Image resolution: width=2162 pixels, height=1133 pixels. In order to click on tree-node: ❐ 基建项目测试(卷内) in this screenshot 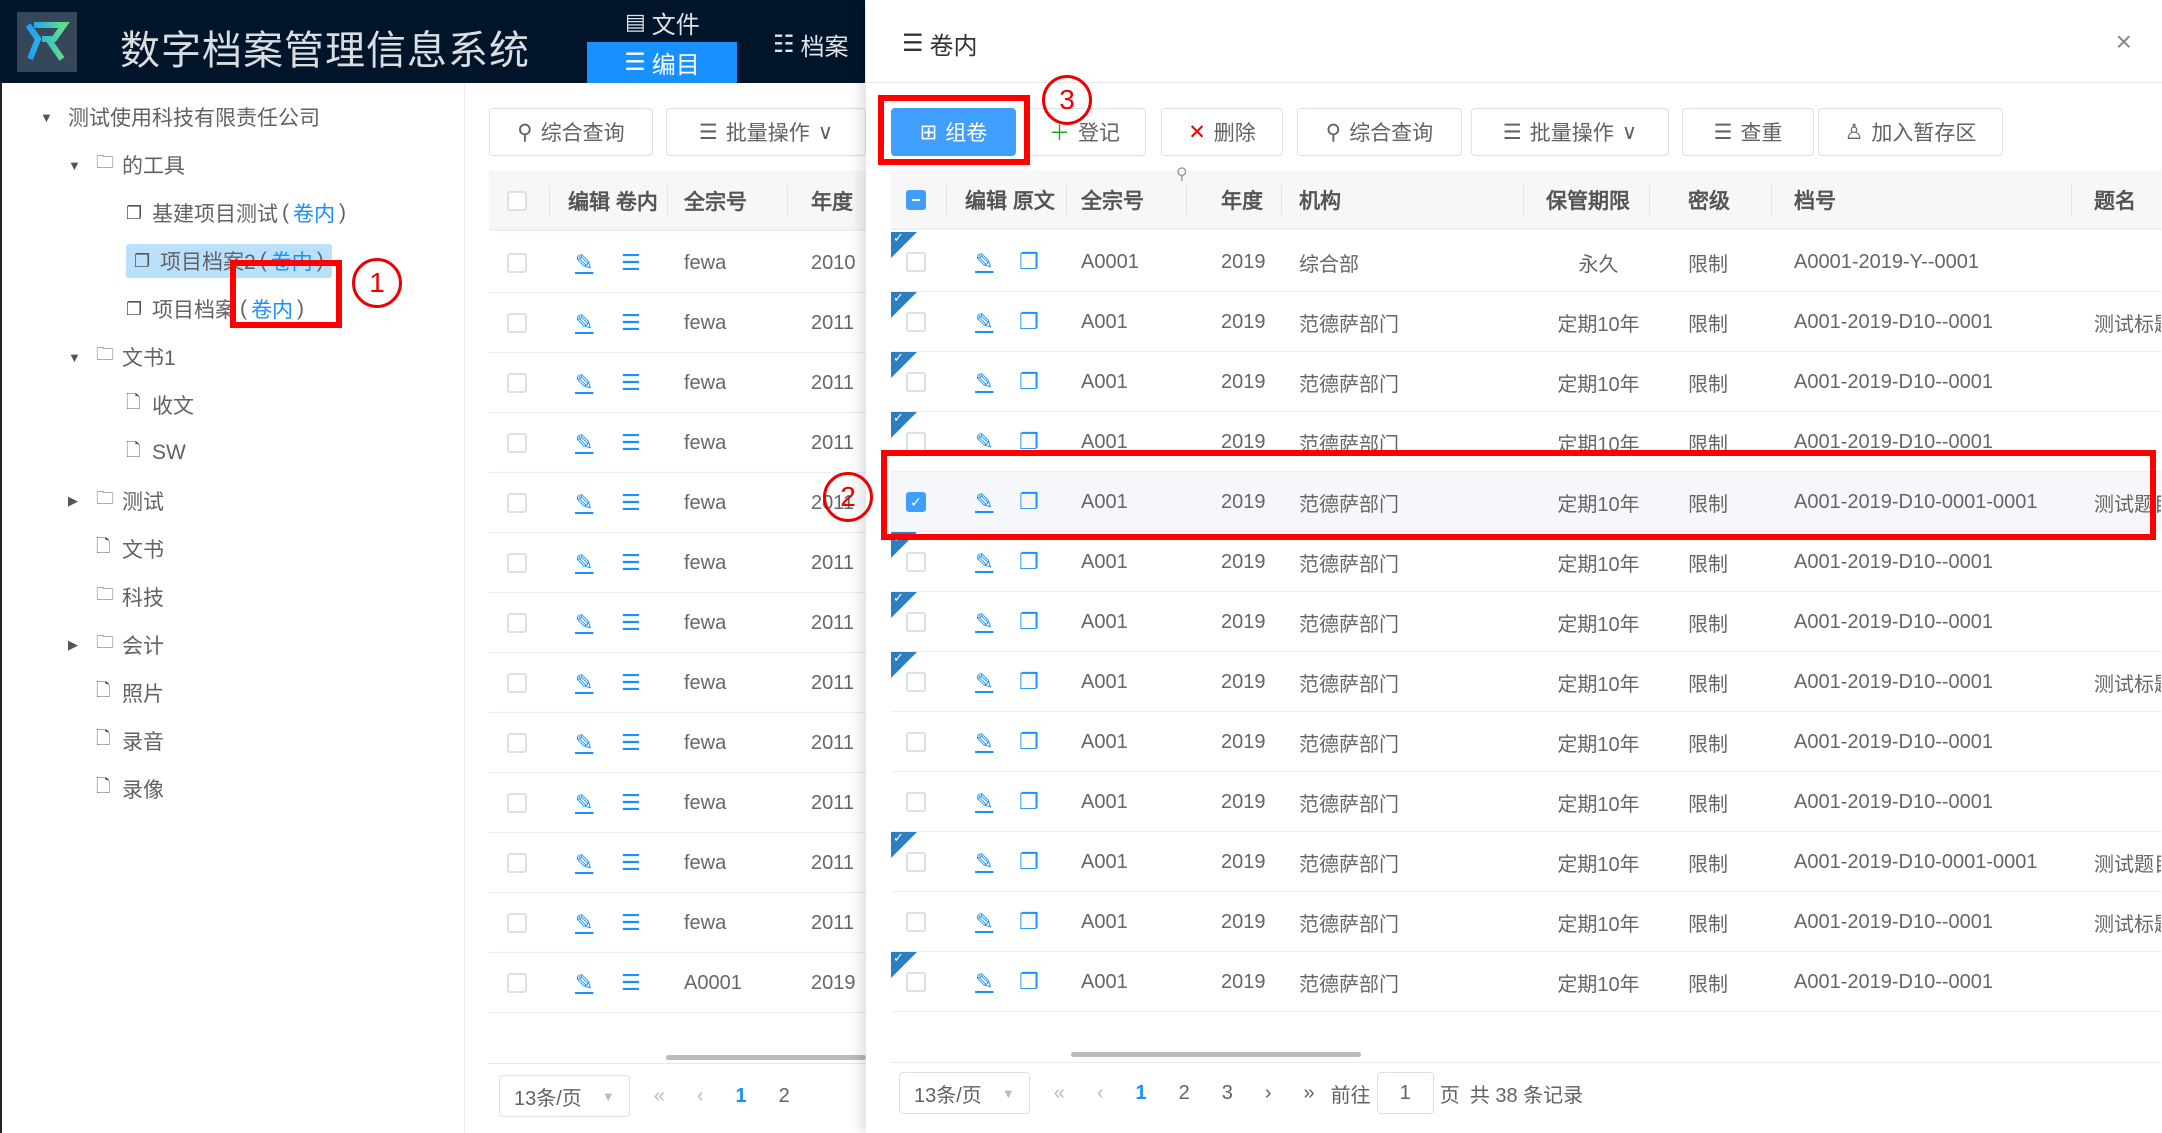, I will do `click(236, 213)`.